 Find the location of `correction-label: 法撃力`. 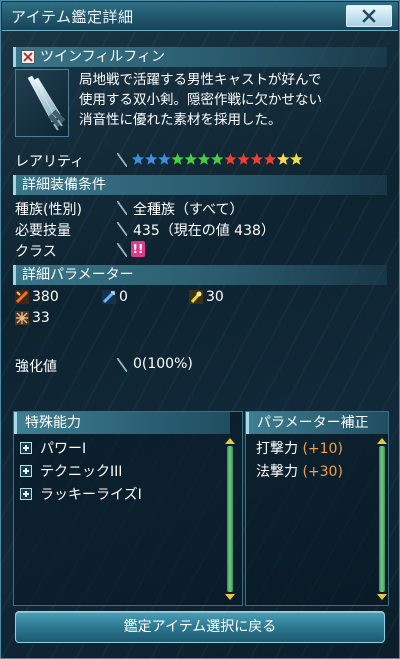

correction-label: 法撃力 is located at coordinates (277, 472).